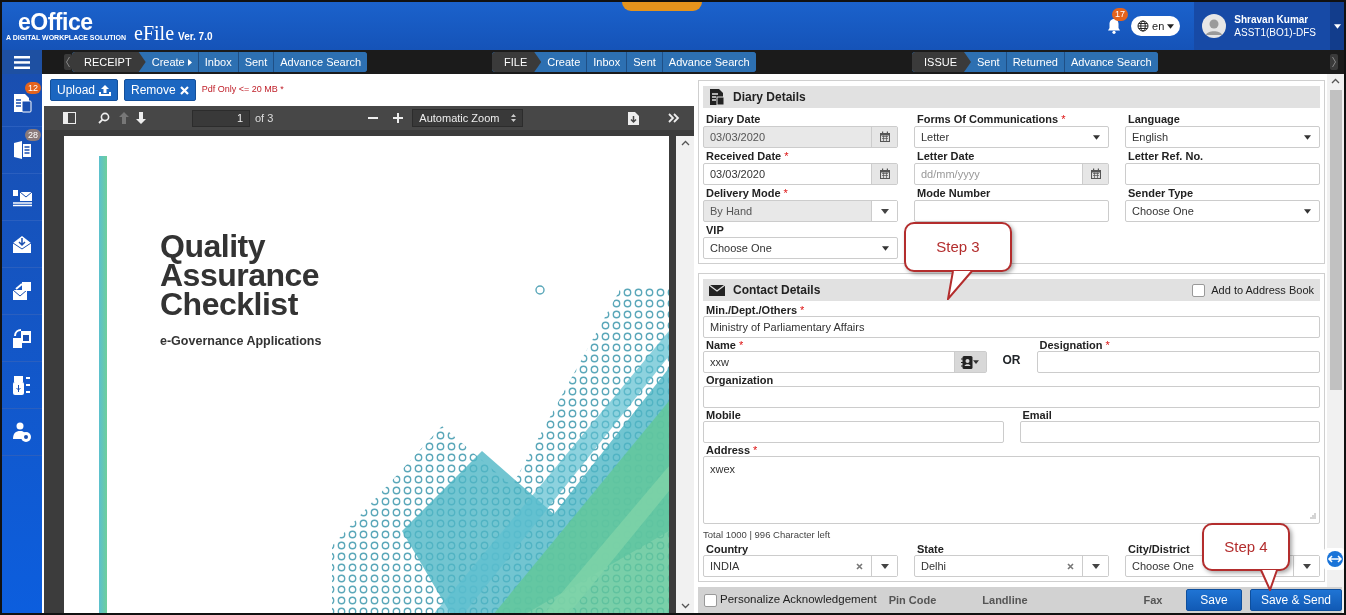 The width and height of the screenshot is (1346, 615). What do you see at coordinates (84, 90) in the screenshot?
I see `upload-button: Upload` at bounding box center [84, 90].